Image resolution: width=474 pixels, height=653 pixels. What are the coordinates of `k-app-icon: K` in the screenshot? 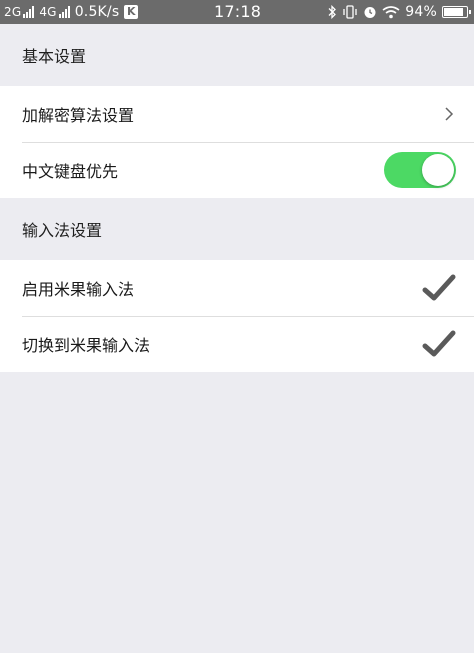 It's located at (131, 12).